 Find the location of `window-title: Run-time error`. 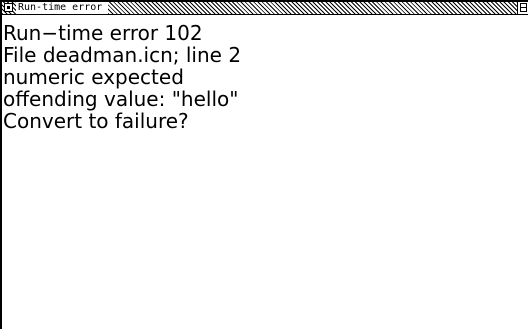

window-title: Run-time error is located at coordinates (62, 8).